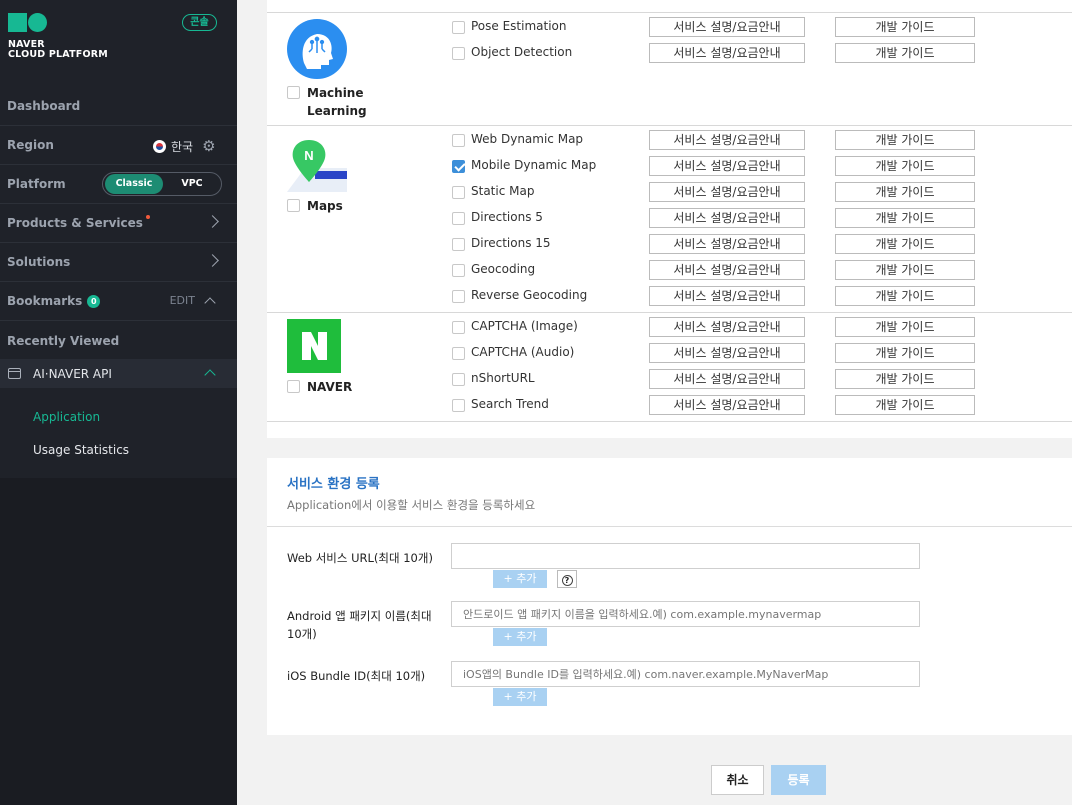  Describe the element at coordinates (319, 387) in the screenshot. I see `group-label-naver: NAVER` at that location.